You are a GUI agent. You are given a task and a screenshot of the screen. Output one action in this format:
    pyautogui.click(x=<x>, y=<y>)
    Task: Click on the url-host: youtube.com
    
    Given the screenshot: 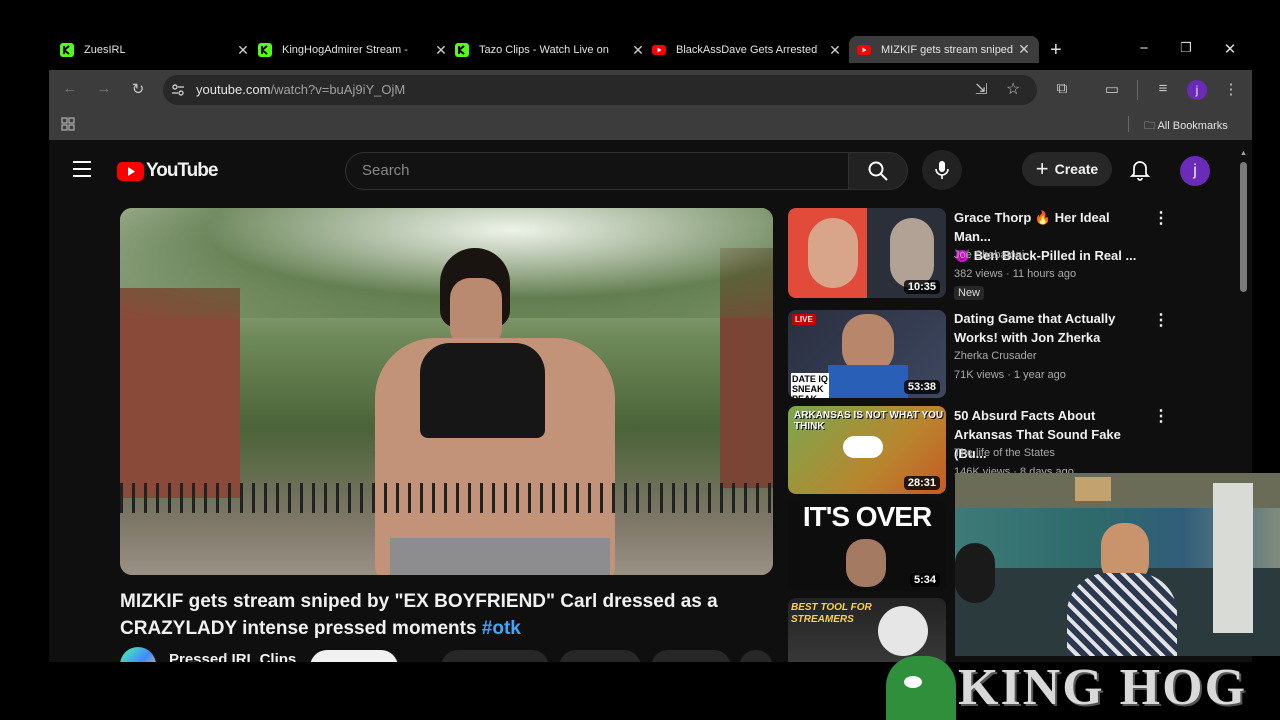 What is the action you would take?
    pyautogui.click(x=233, y=89)
    